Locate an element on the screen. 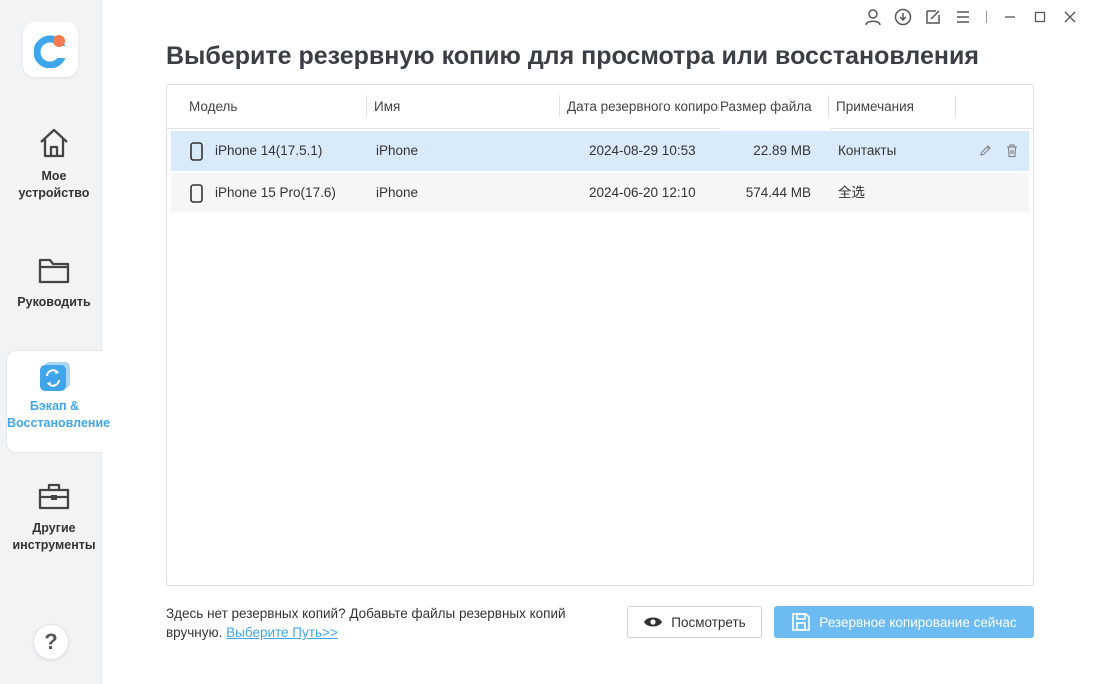 The width and height of the screenshot is (1095, 684). cell-note: 全选 is located at coordinates (851, 192).